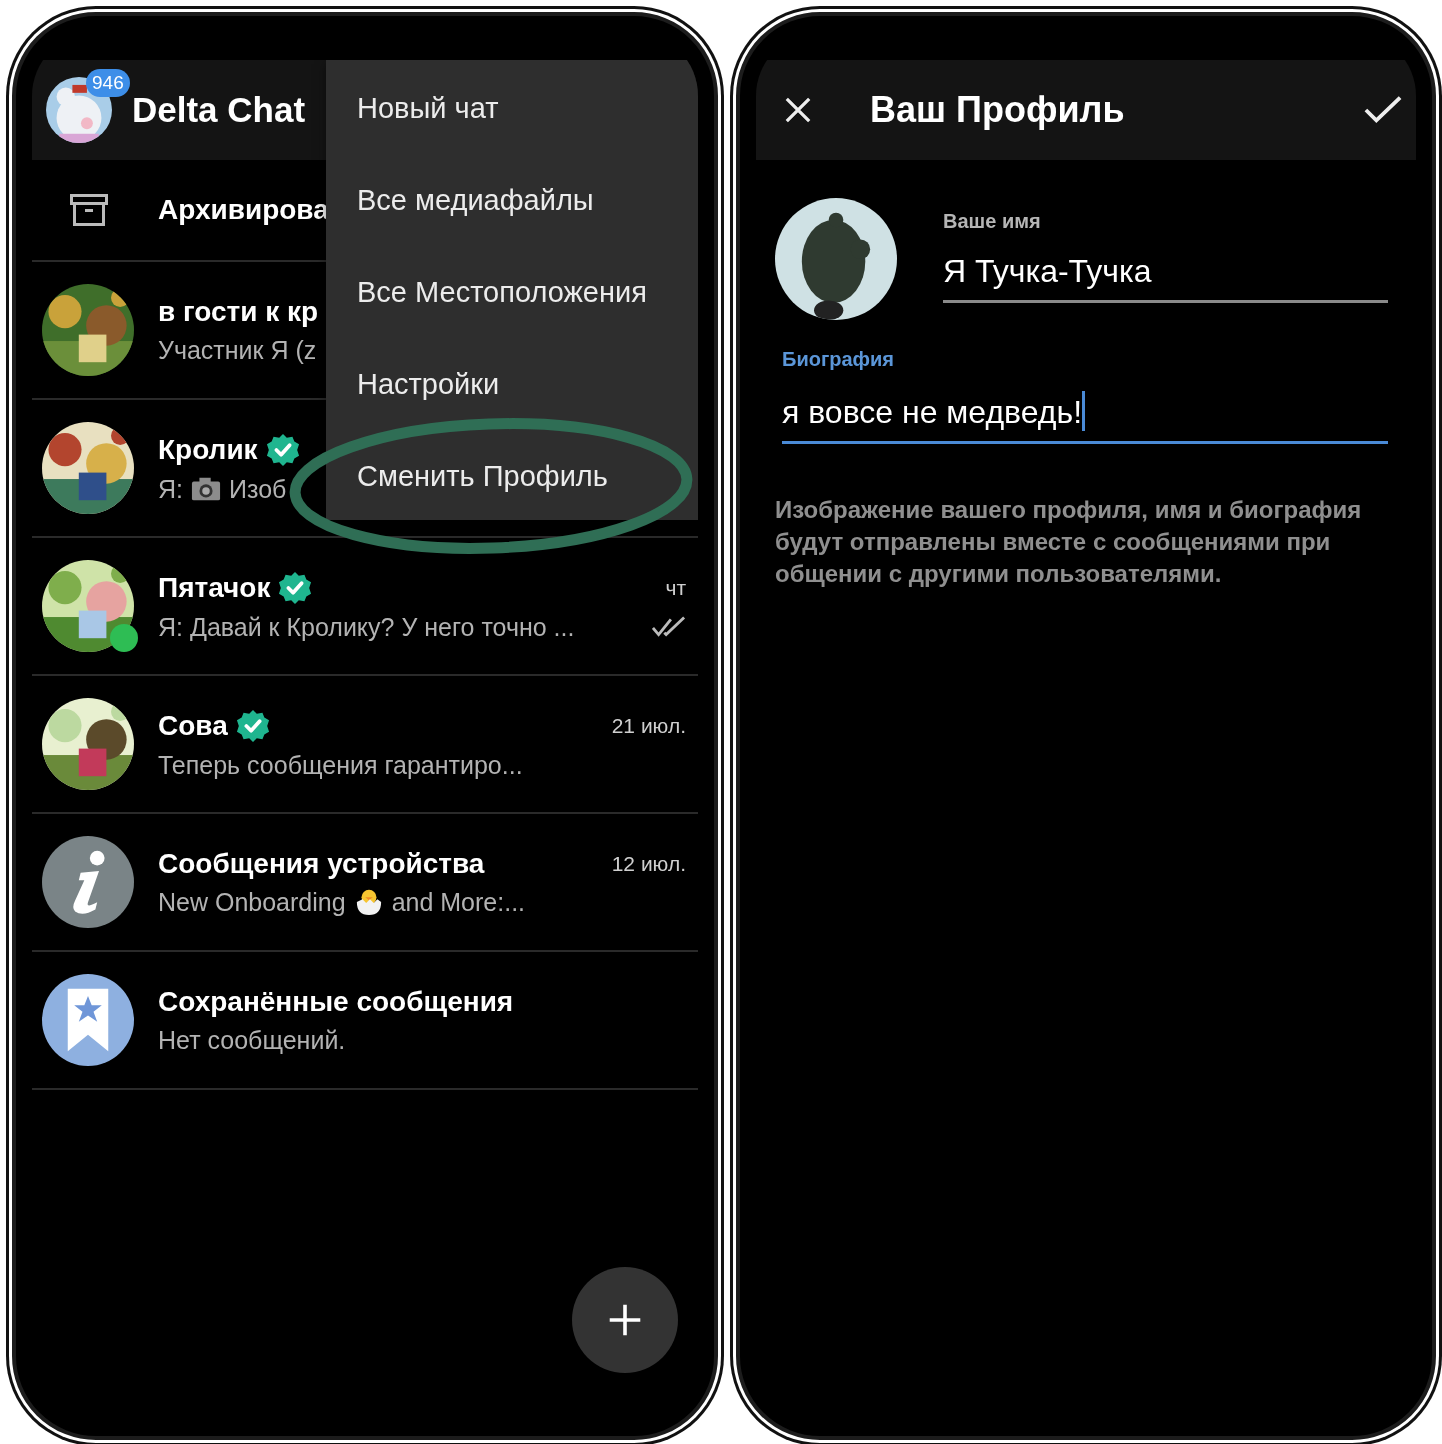  What do you see at coordinates (1069, 542) in the screenshot?
I see `help-text: Изображение вашего профиля, имя и биография будут отправлены вместе с сообщениями при общении с другими пользователями.` at bounding box center [1069, 542].